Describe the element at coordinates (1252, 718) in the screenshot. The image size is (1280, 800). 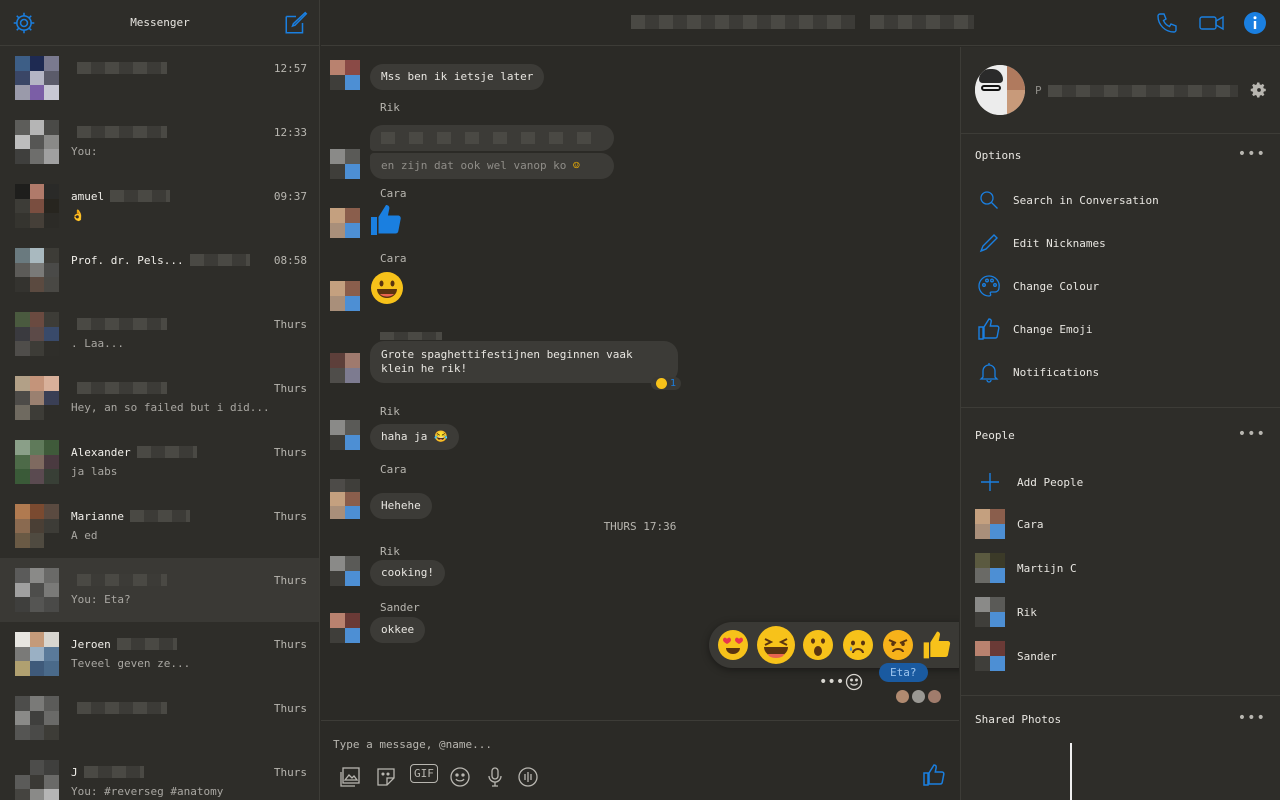
I see `shared-photos-more-icon: •••` at that location.